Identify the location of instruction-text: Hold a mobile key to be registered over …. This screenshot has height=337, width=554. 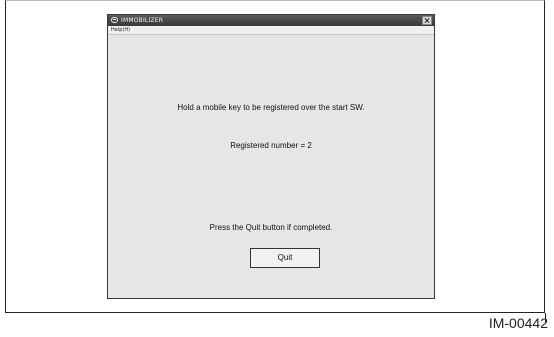
(271, 107).